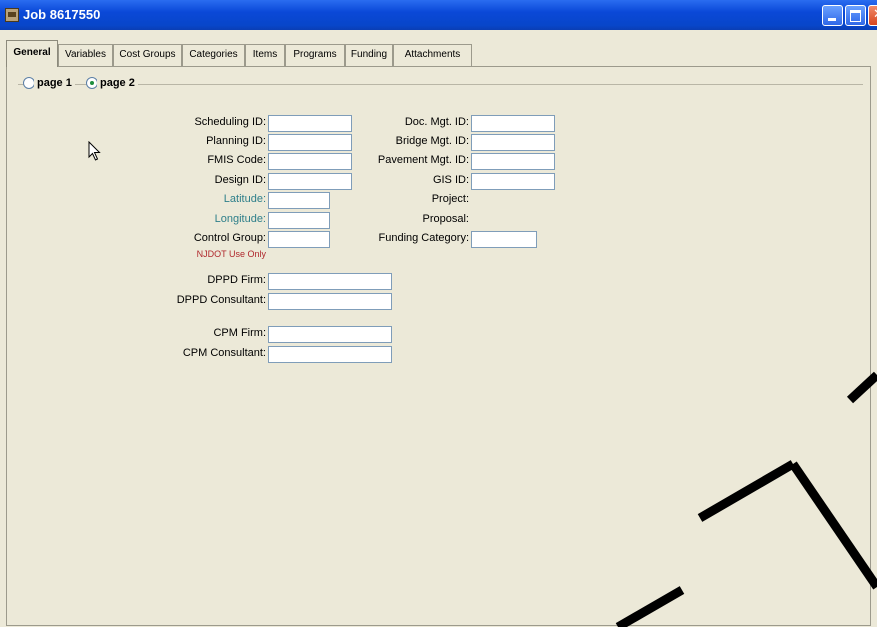  What do you see at coordinates (504, 239) in the screenshot?
I see `funding-category-field` at bounding box center [504, 239].